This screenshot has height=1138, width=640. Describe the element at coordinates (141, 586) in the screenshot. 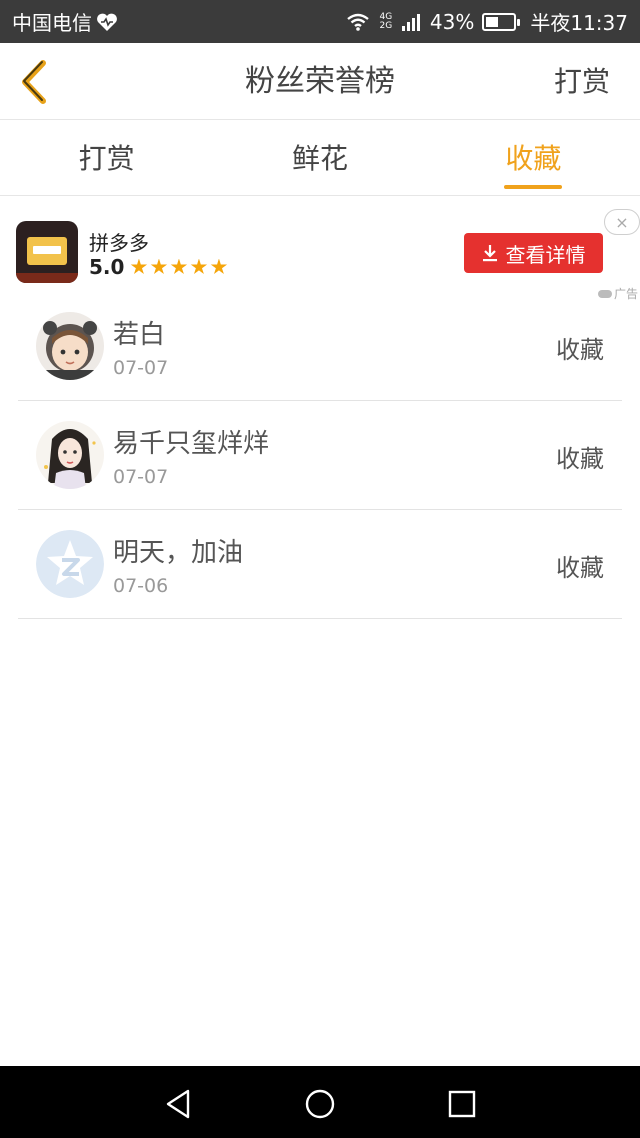

I see `item-date: 07-06` at that location.